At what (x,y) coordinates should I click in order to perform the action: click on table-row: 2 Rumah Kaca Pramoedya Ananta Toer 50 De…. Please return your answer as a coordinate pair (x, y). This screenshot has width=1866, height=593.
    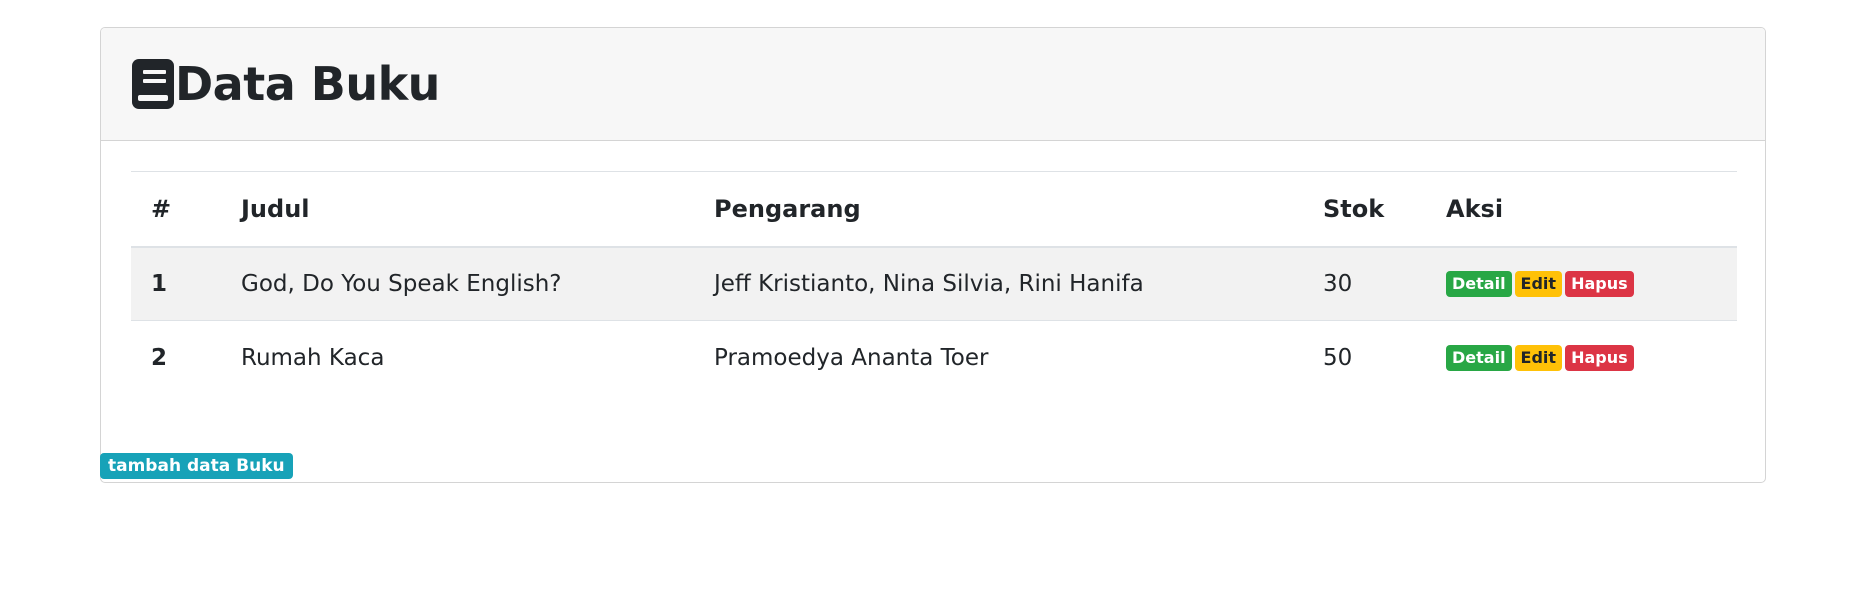
    Looking at the image, I should click on (934, 358).